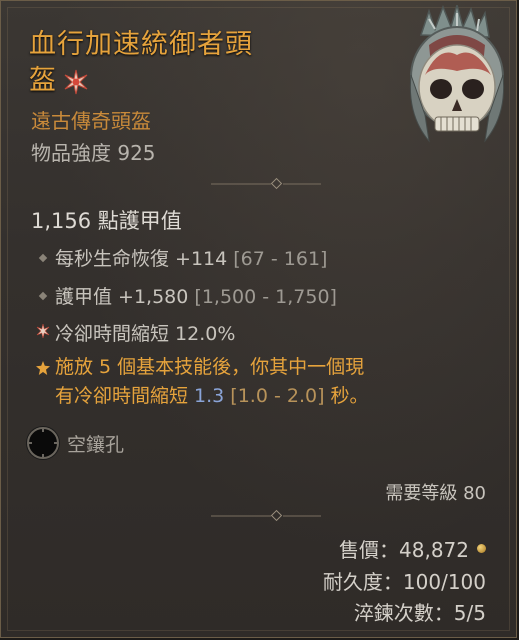 The image size is (519, 640). Describe the element at coordinates (43, 443) in the screenshot. I see `empty-socket-icon` at that location.